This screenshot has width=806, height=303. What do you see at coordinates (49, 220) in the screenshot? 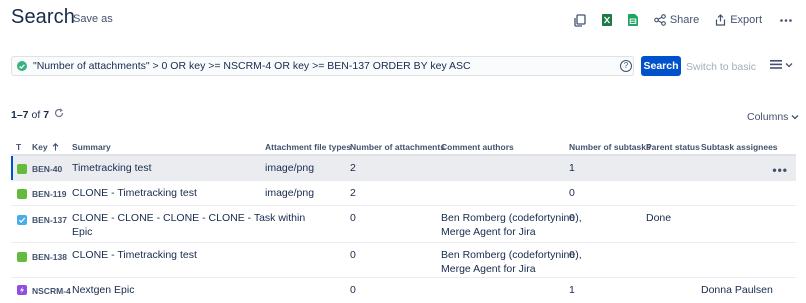
I see `issue-key: BEN-137` at bounding box center [49, 220].